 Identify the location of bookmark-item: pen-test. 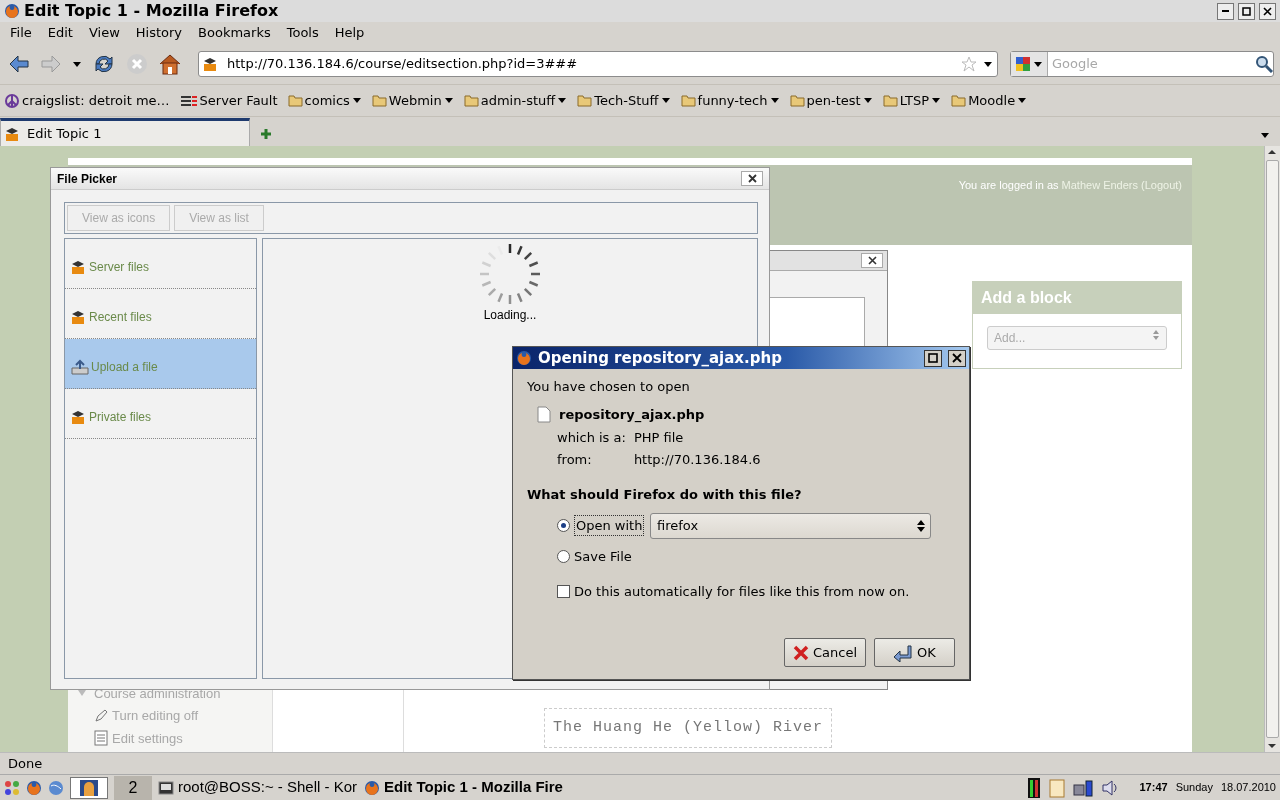
(831, 100).